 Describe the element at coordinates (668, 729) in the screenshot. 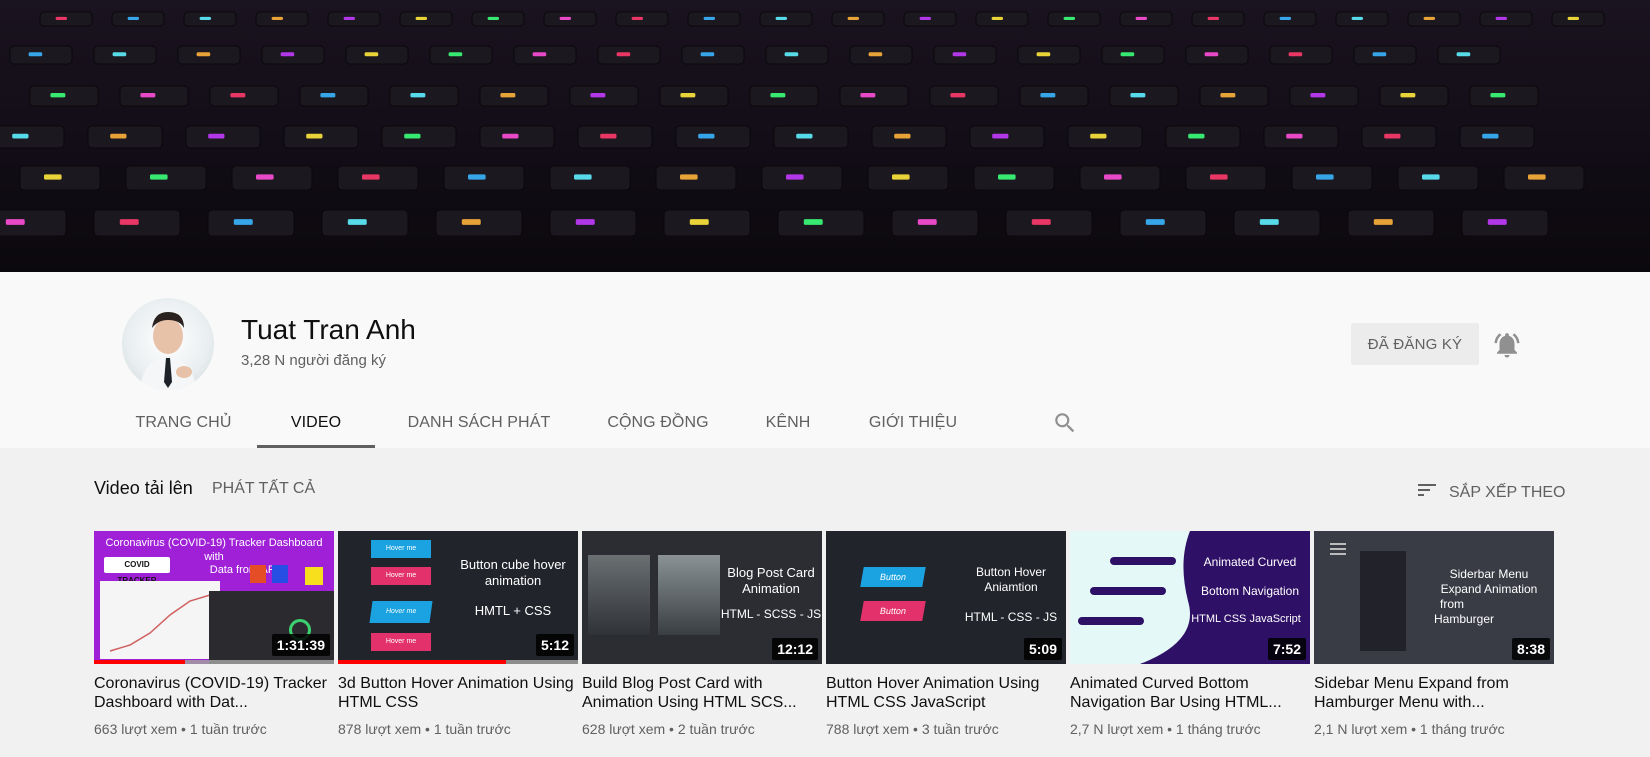

I see `video-meta: 628 lượt xem • 2 tuần trước` at that location.